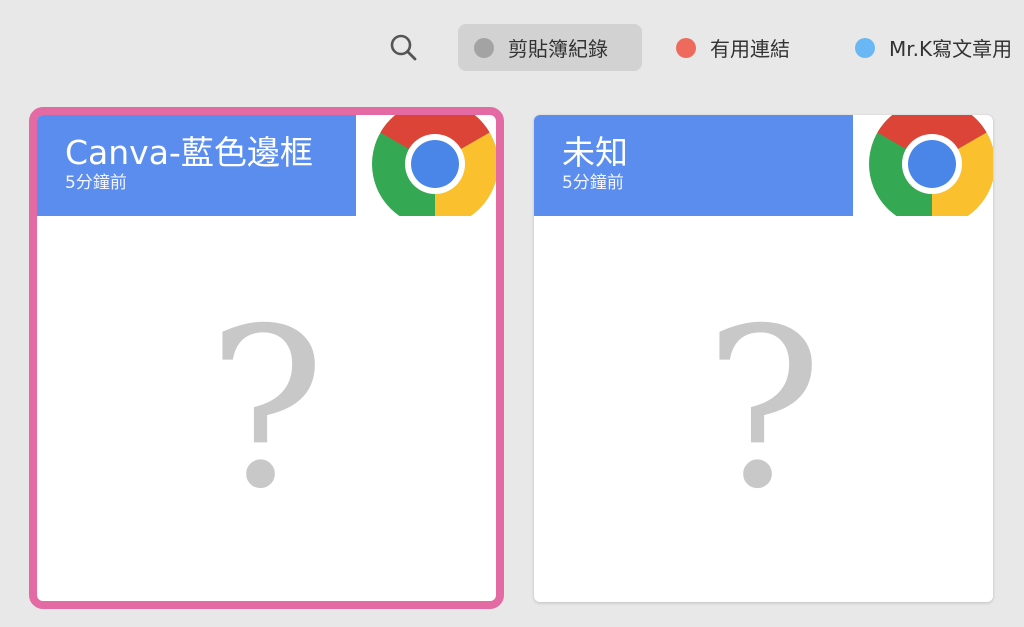  What do you see at coordinates (951, 49) in the screenshot?
I see `tag-label: Mr.K寫文章用` at bounding box center [951, 49].